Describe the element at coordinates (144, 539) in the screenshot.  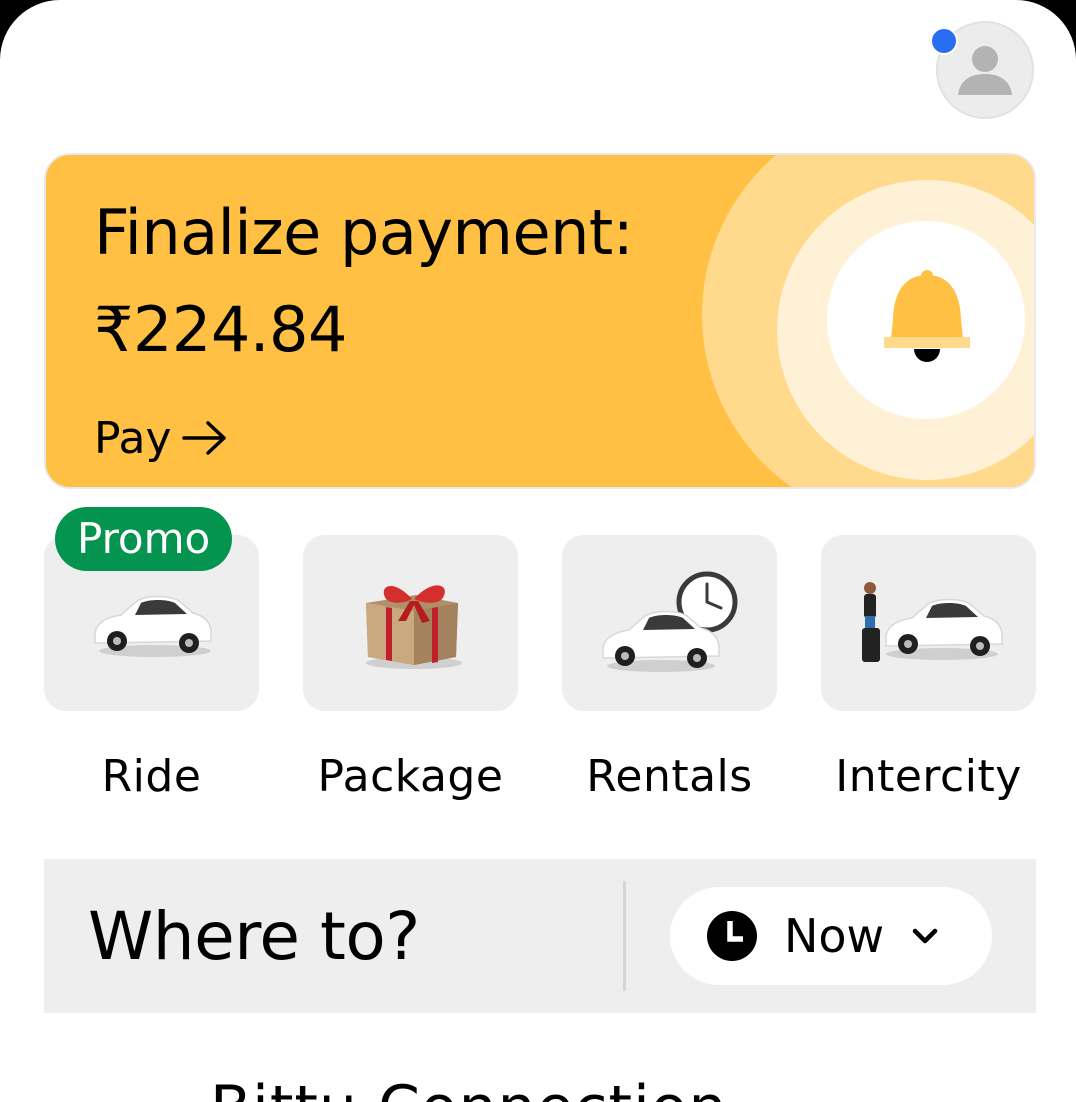
I see `promo-badge: Promo` at that location.